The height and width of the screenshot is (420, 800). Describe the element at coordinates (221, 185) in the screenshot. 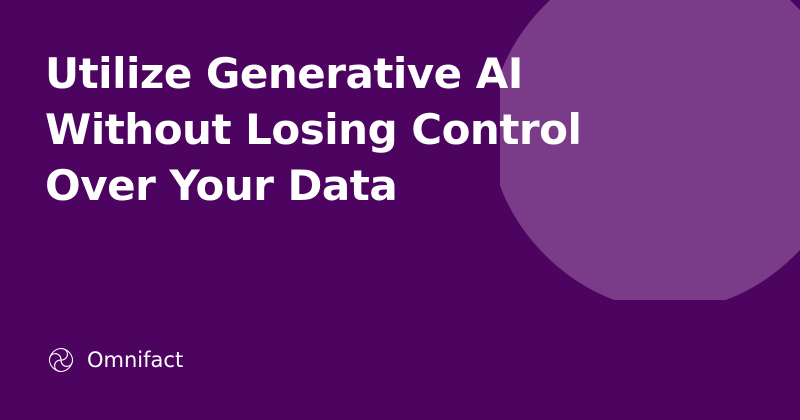

I see `headline-line-3: Over Your Data` at that location.